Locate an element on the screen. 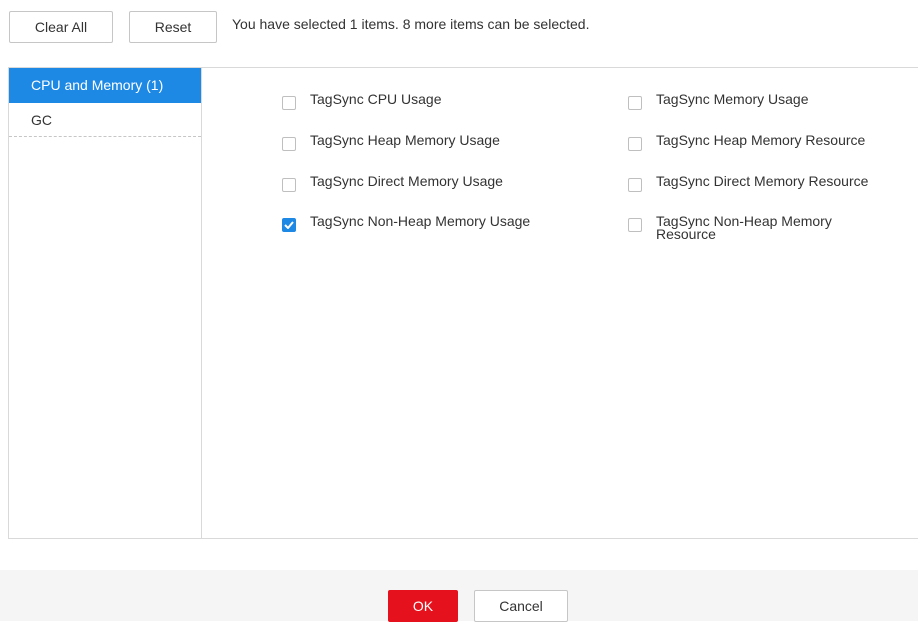 The image size is (918, 622). checkbox-checked is located at coordinates (289, 225).